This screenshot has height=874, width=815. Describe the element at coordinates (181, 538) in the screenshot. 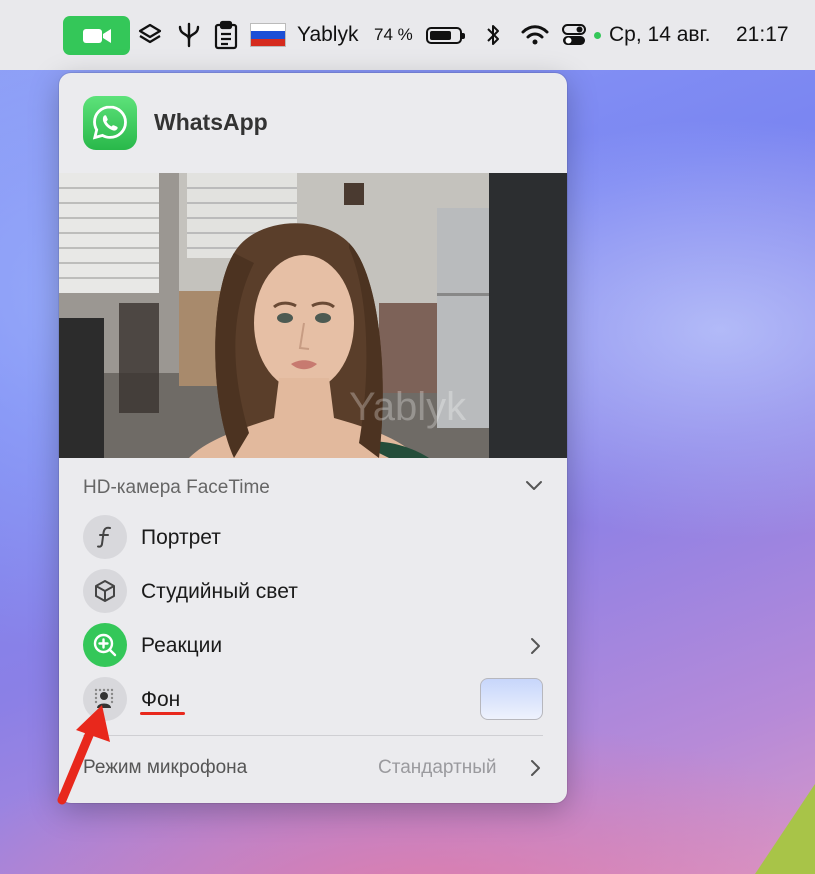

I see `option-portrait-label: Портрет` at that location.